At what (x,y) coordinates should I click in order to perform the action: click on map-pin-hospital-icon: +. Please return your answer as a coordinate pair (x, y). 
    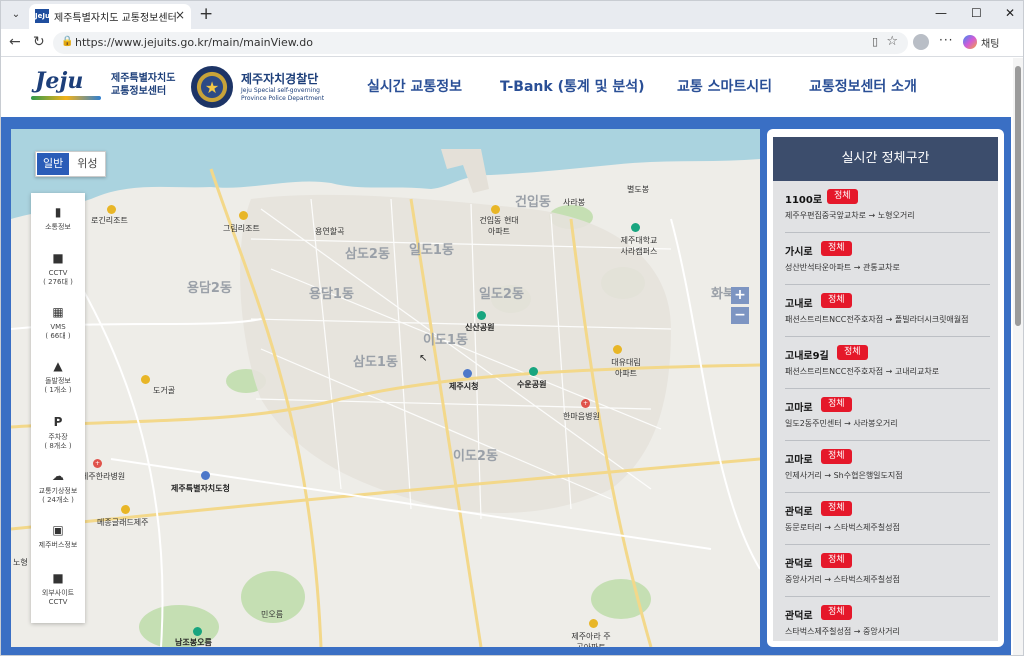
    Looking at the image, I should click on (585, 403).